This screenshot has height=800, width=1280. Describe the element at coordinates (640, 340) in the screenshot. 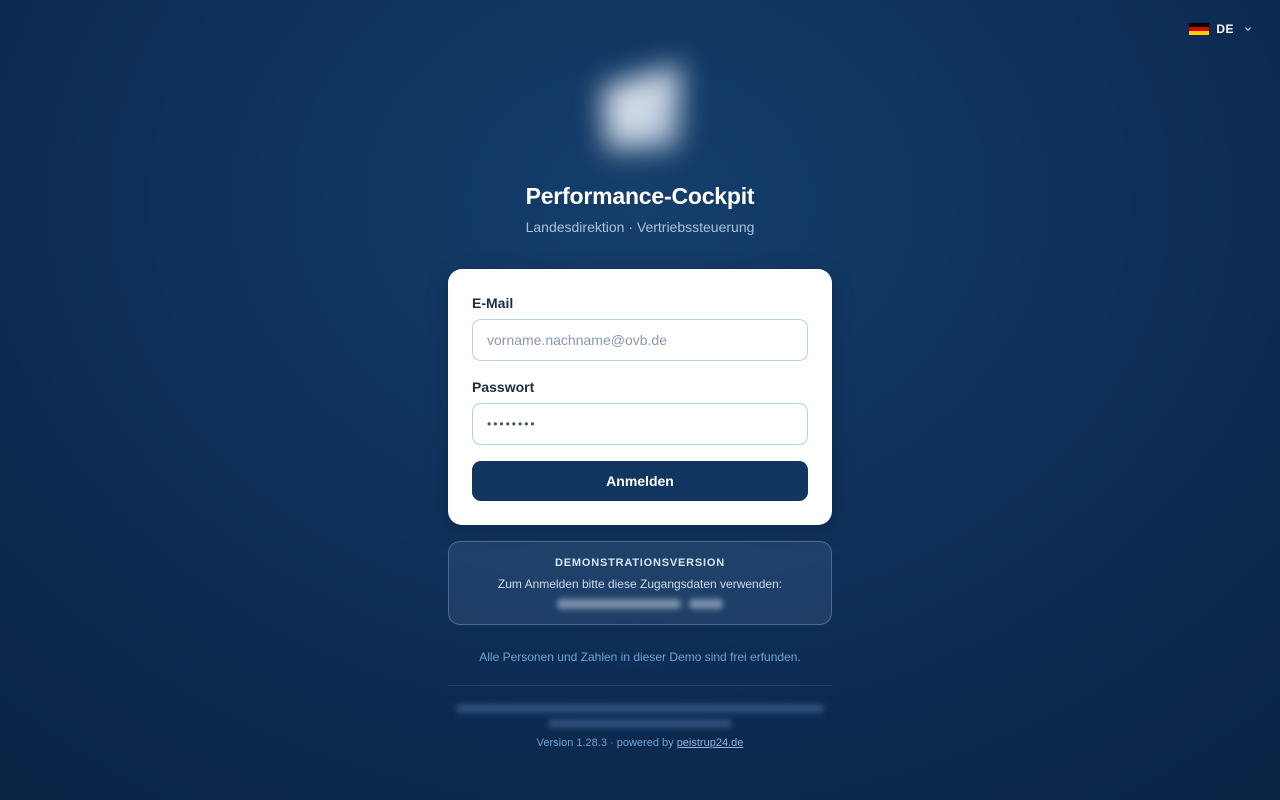

I see `email-input` at that location.